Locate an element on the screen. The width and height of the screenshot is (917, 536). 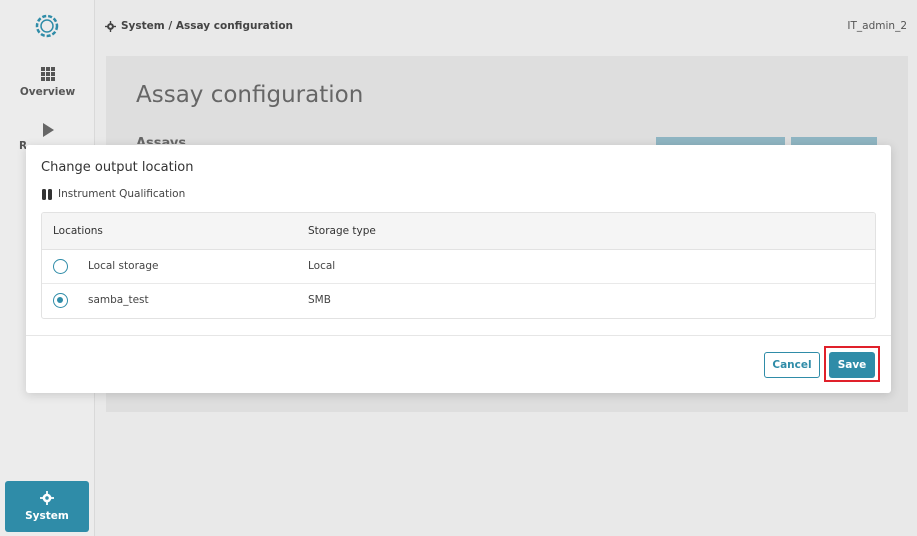
nav-system: System is located at coordinates (47, 506).